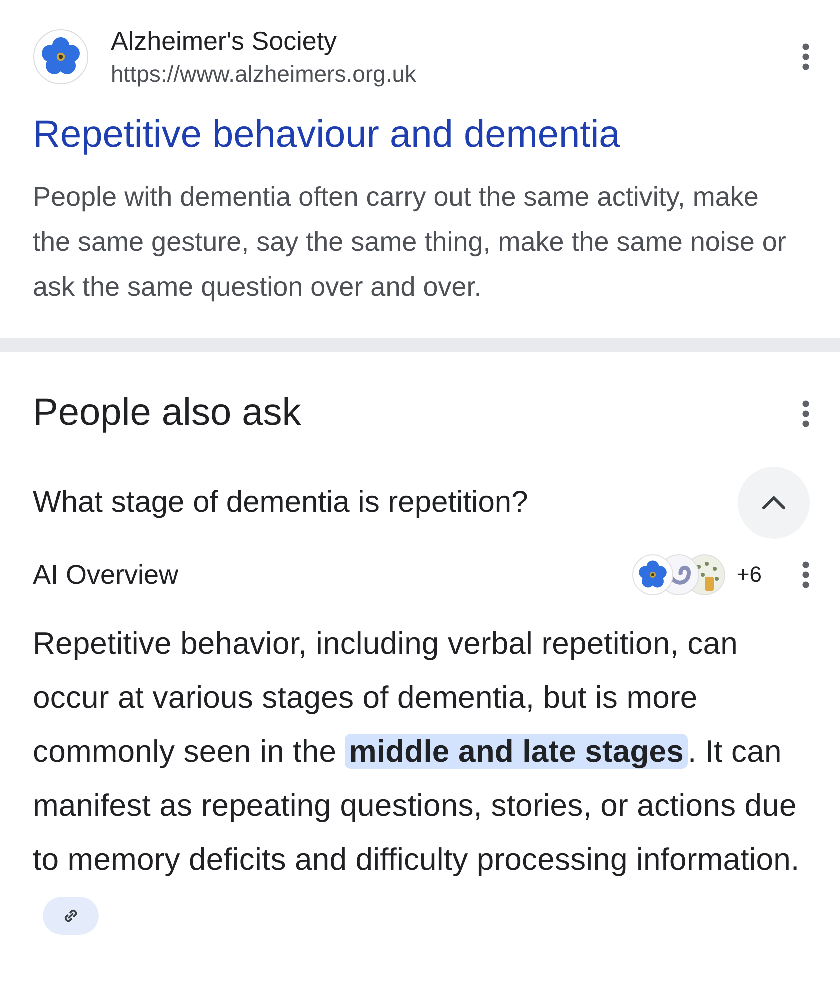 The height and width of the screenshot is (1000, 840). Describe the element at coordinates (106, 575) in the screenshot. I see `ai-overview-label: AI Overview` at that location.